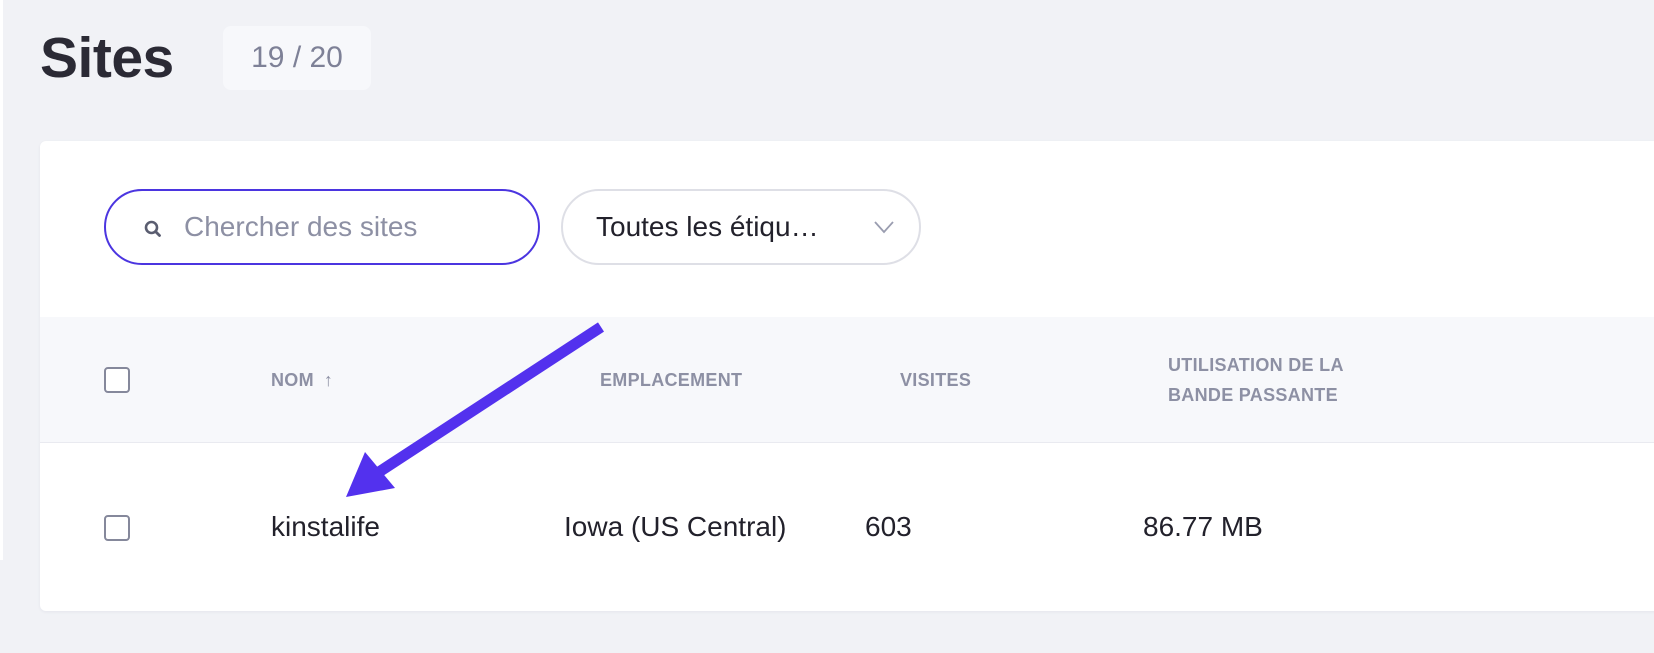 This screenshot has height=653, width=1654. Describe the element at coordinates (328, 380) in the screenshot. I see `sort-ascending-icon: ↑` at that location.